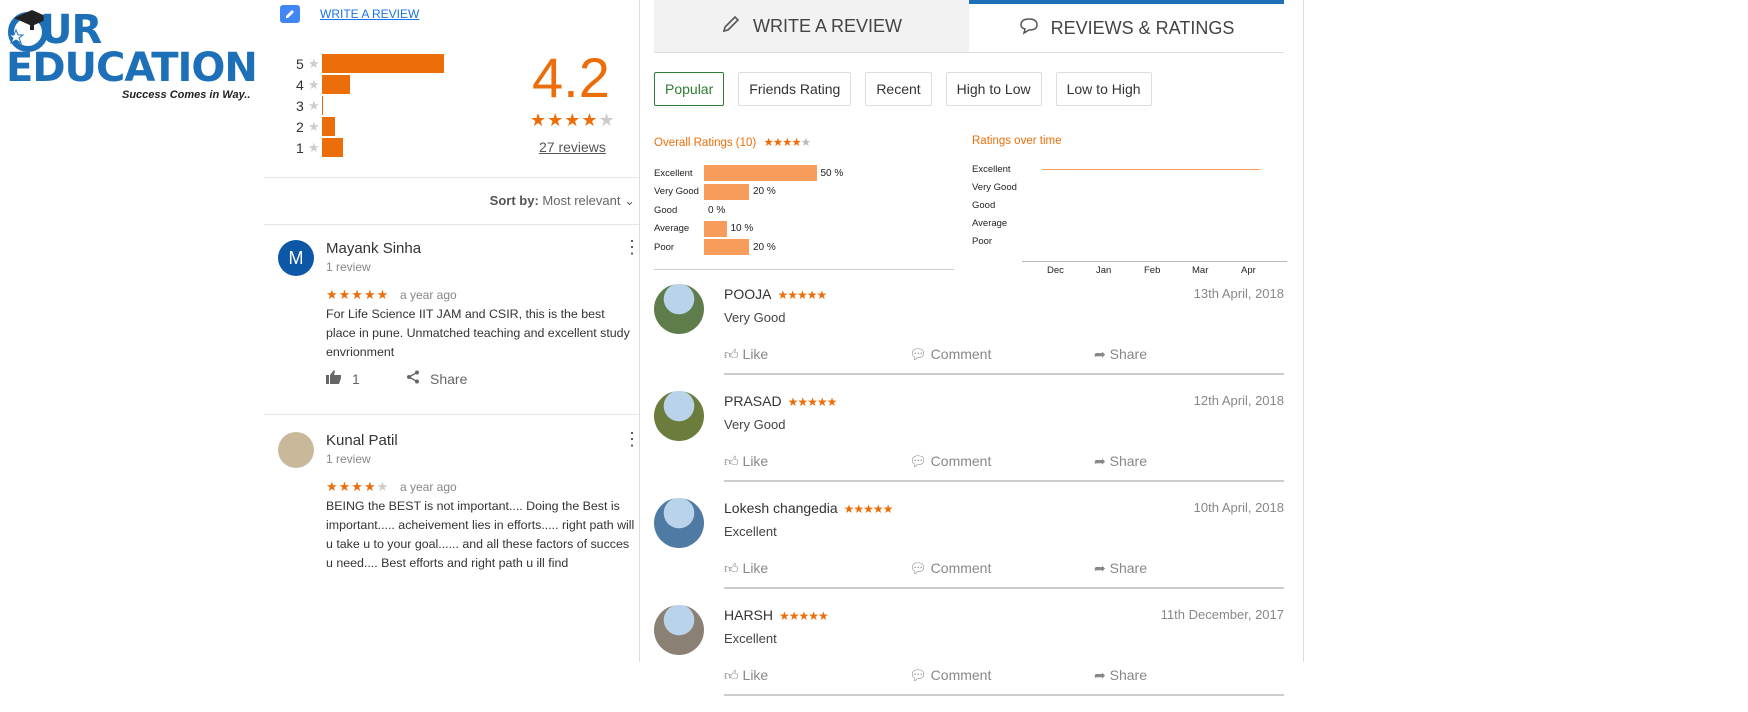  What do you see at coordinates (1248, 270) in the screenshot?
I see `x-label: Apr` at bounding box center [1248, 270].